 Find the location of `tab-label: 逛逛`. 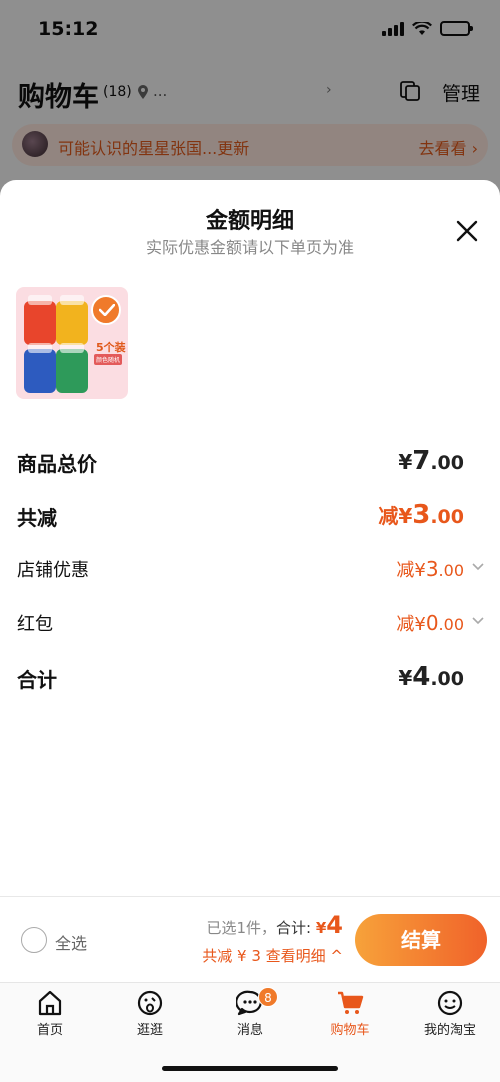

tab-label: 逛逛 is located at coordinates (149, 1030).